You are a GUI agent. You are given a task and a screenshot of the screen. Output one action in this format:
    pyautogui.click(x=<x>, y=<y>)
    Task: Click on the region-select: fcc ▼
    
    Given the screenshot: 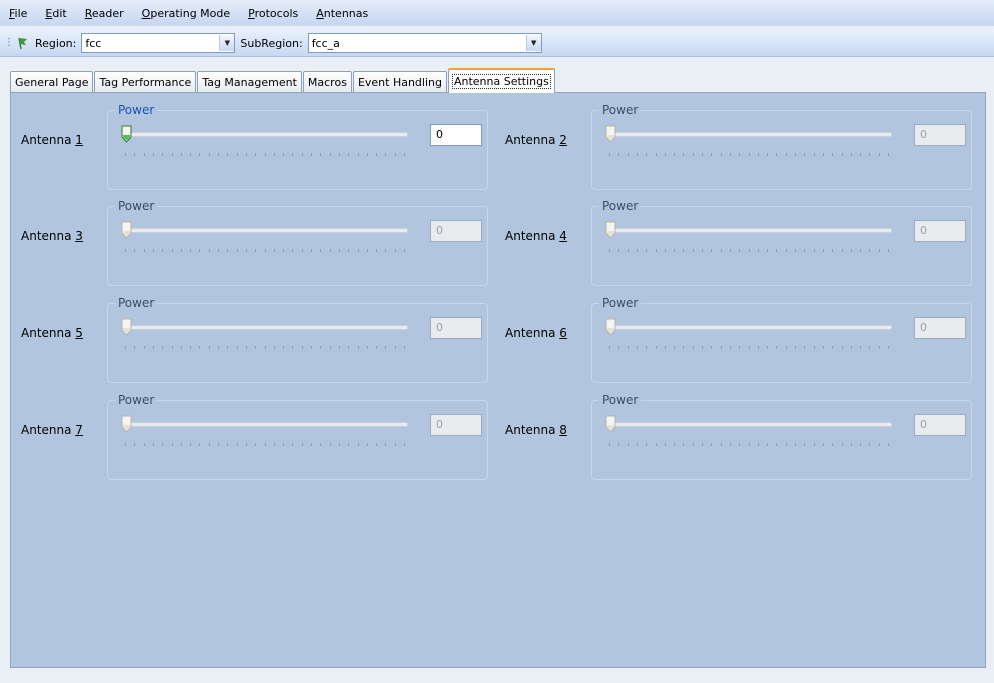 What is the action you would take?
    pyautogui.click(x=158, y=43)
    